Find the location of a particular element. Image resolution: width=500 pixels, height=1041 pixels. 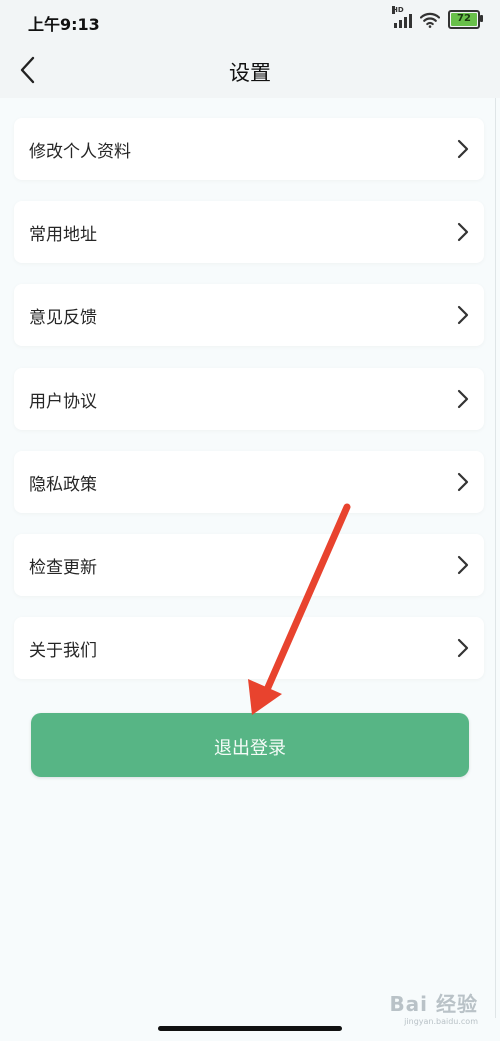

menu-item-label: 检查更新 is located at coordinates (63, 568).